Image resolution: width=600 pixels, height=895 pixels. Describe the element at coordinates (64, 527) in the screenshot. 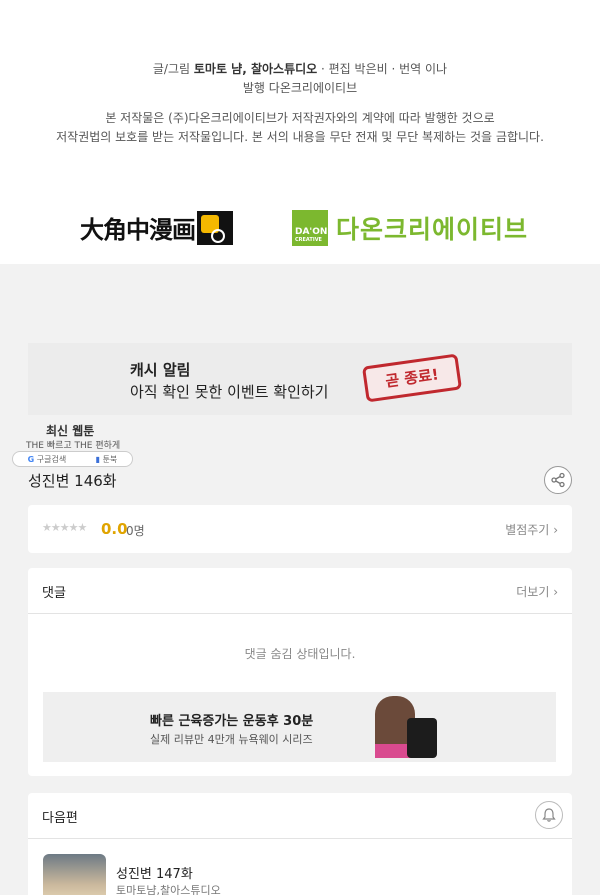

I see `rating-stars: ★★★★★` at that location.